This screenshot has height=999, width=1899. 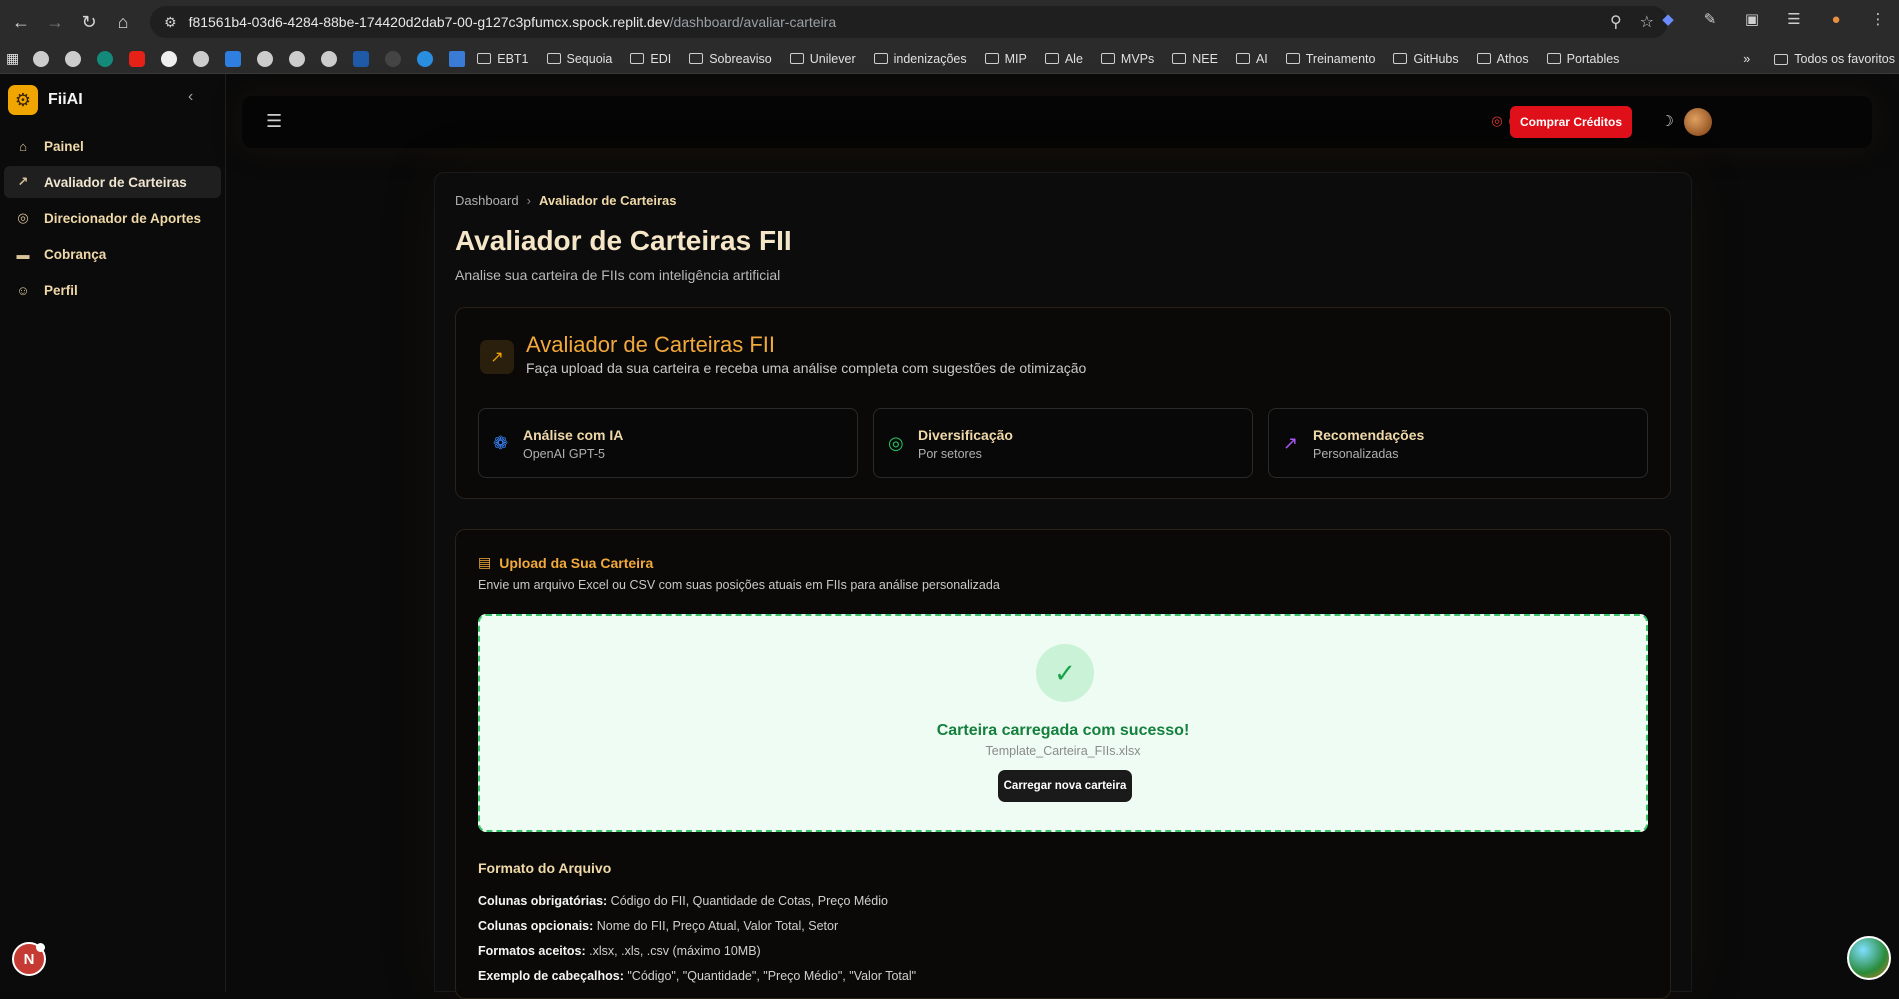 What do you see at coordinates (112, 290) in the screenshot?
I see `sidebar-item-perfil: ☺ Perfil` at bounding box center [112, 290].